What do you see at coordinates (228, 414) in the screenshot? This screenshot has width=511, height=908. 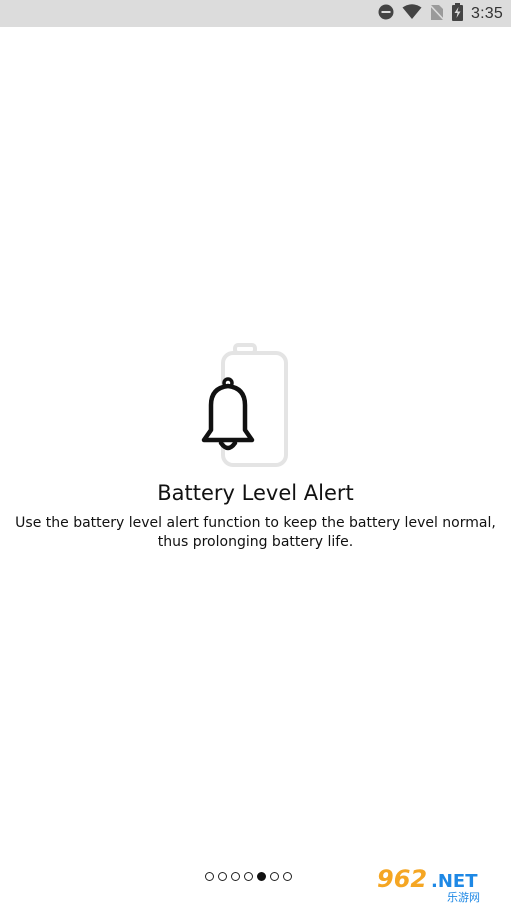 I see `bell-icon` at bounding box center [228, 414].